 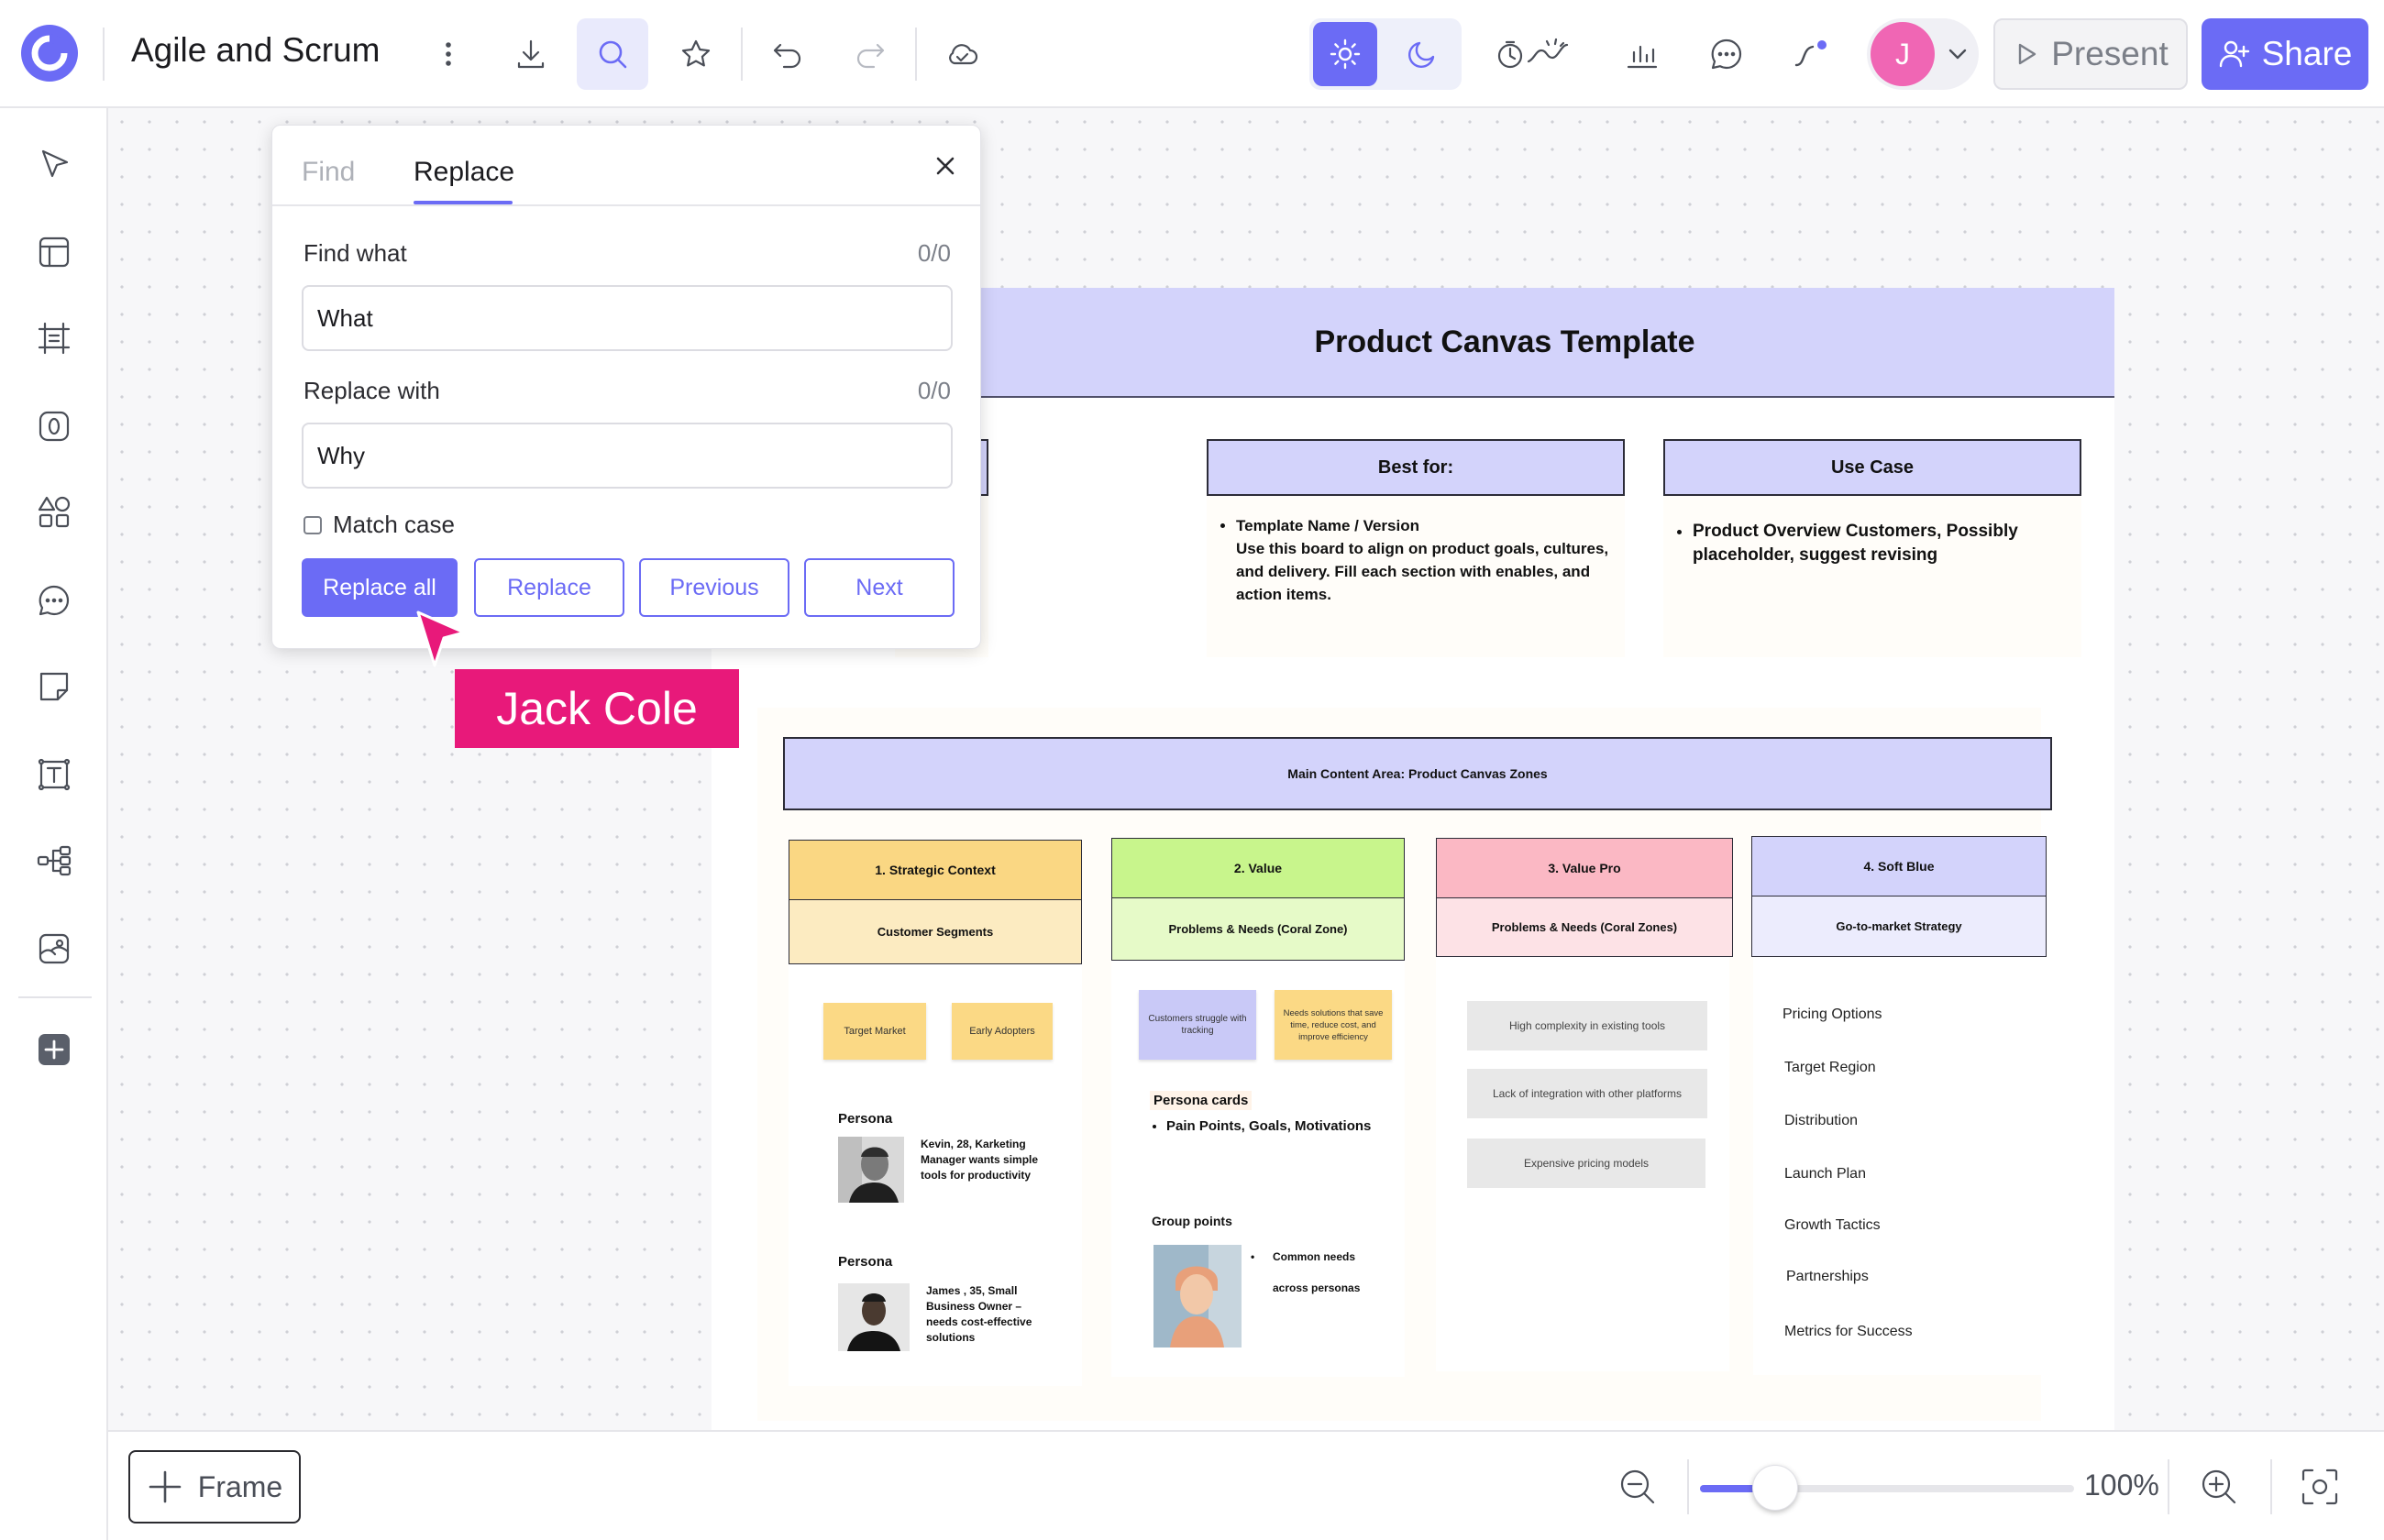 I want to click on select-icon, so click(x=54, y=164).